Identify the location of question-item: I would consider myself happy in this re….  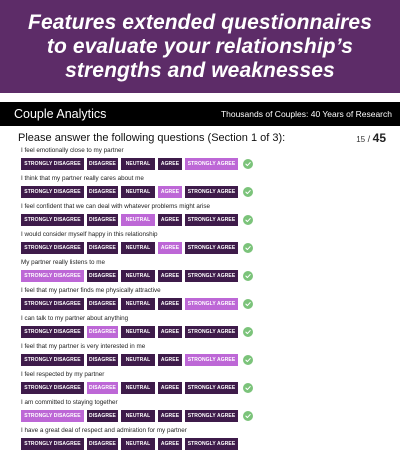
(210, 243).